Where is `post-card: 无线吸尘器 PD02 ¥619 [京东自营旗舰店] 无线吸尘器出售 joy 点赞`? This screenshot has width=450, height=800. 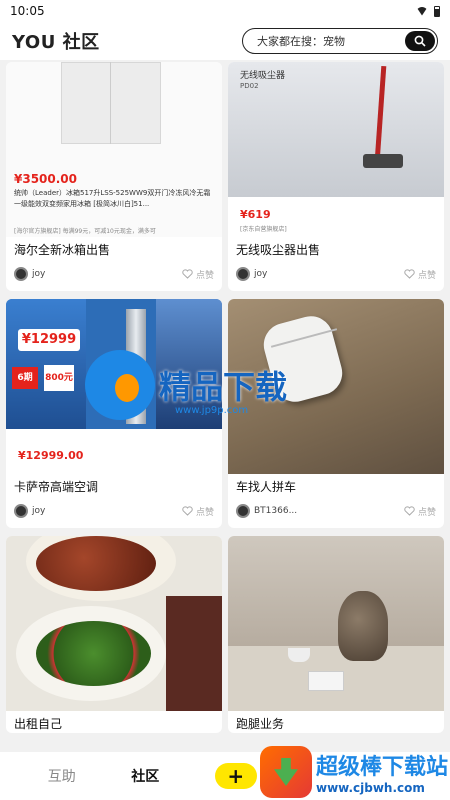 post-card: 无线吸尘器 PD02 ¥619 [京东自营旗舰店] 无线吸尘器出售 joy 点赞 is located at coordinates (336, 176).